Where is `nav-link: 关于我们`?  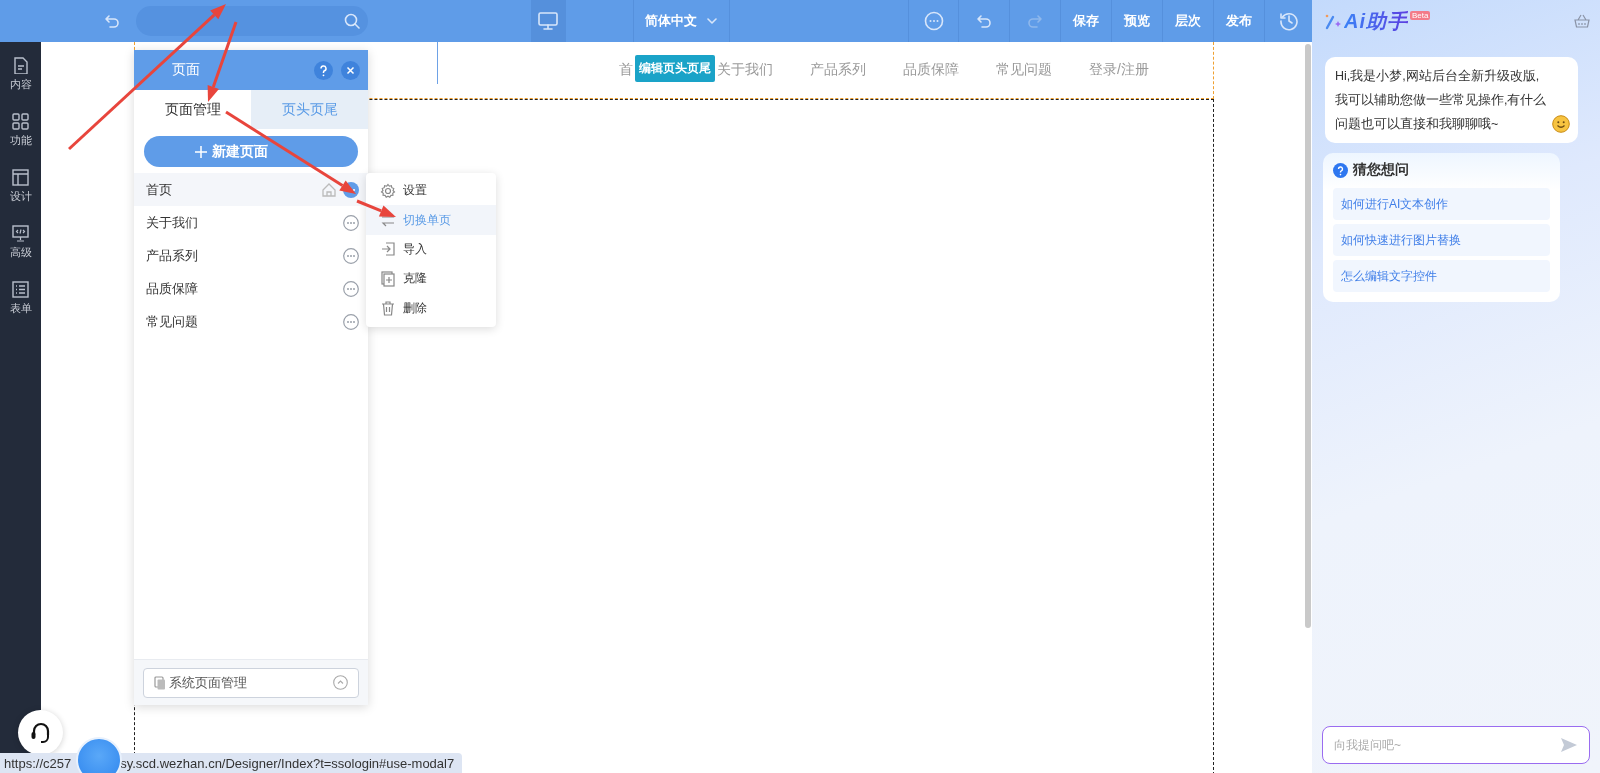
nav-link: 关于我们 is located at coordinates (745, 70).